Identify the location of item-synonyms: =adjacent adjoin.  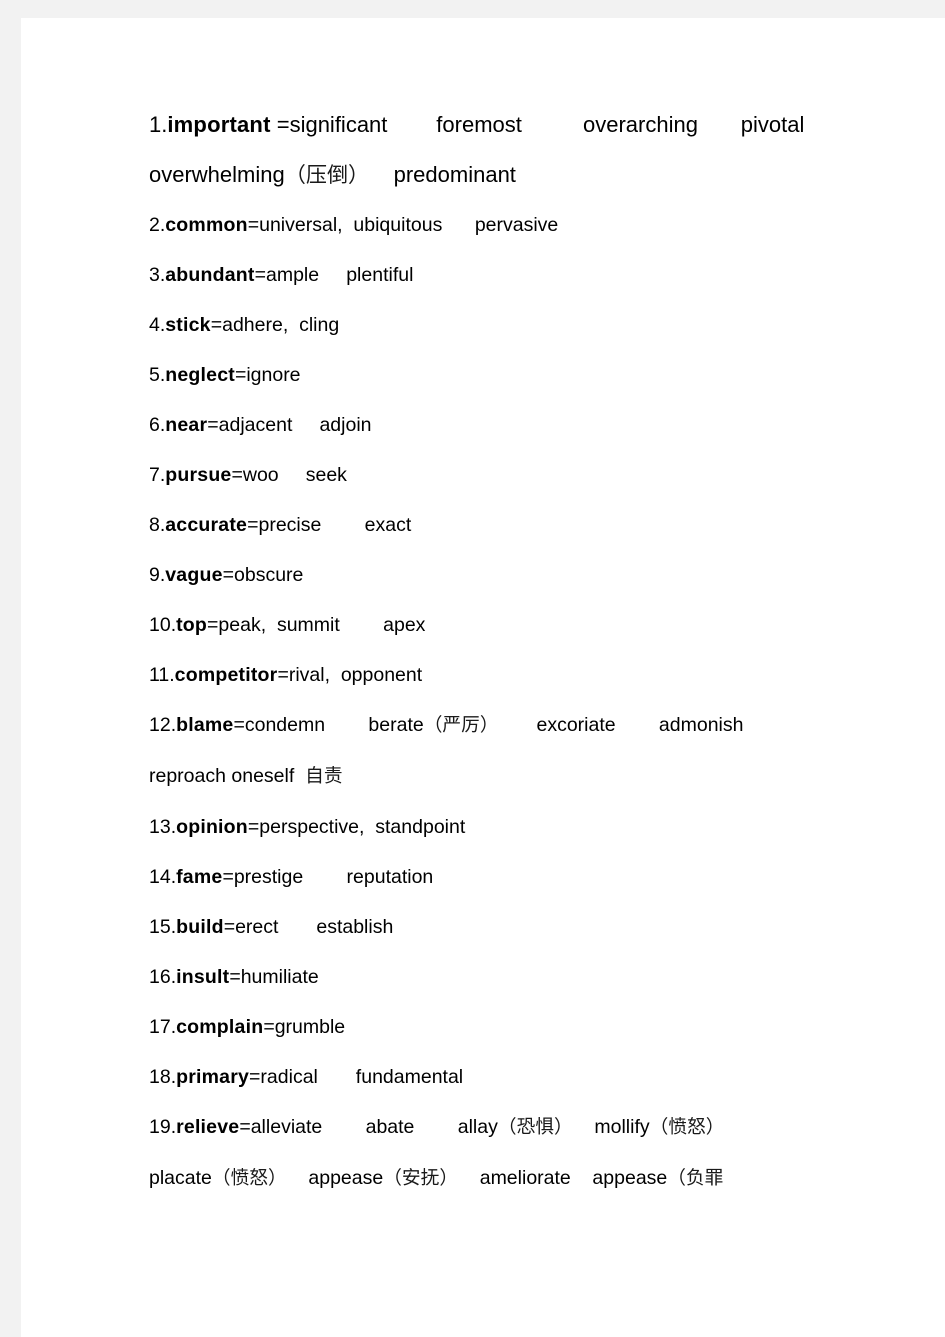
(289, 425).